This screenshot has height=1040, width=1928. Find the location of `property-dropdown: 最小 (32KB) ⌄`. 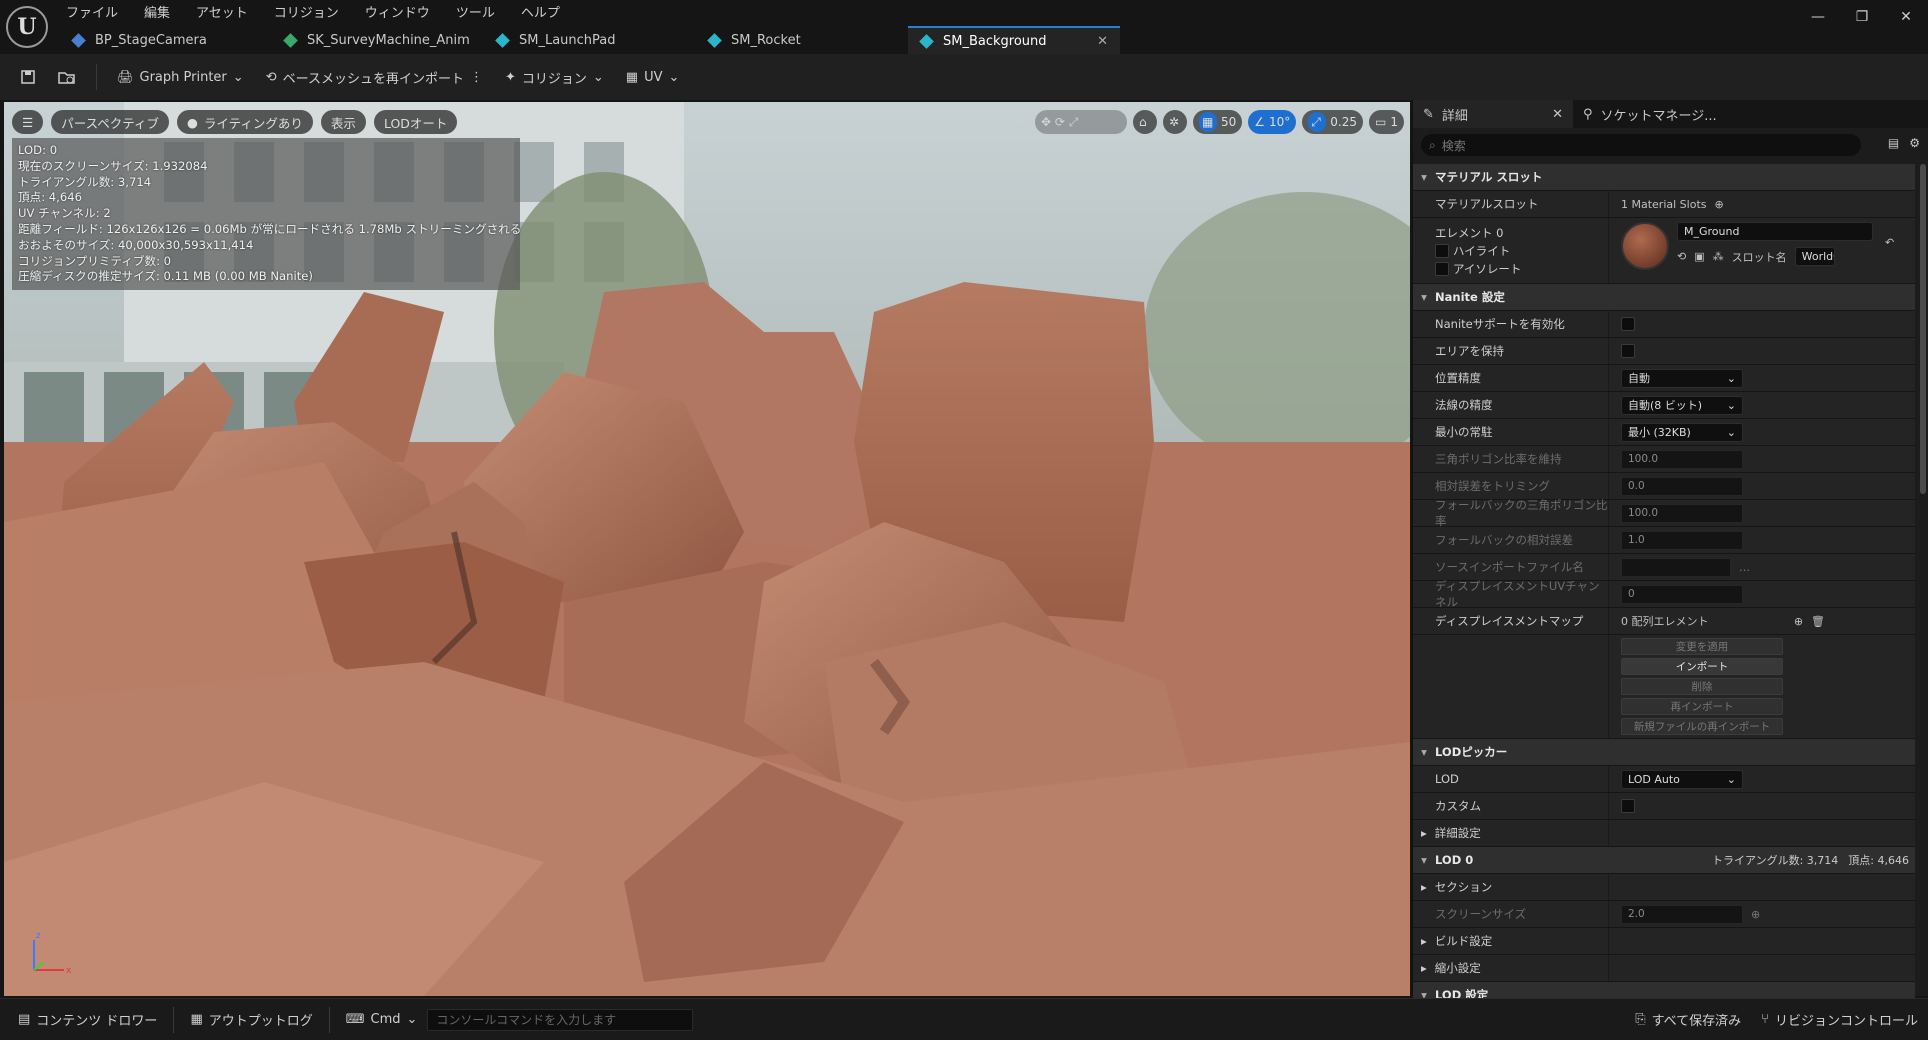

property-dropdown: 最小 (32KB) ⌄ is located at coordinates (1682, 432).